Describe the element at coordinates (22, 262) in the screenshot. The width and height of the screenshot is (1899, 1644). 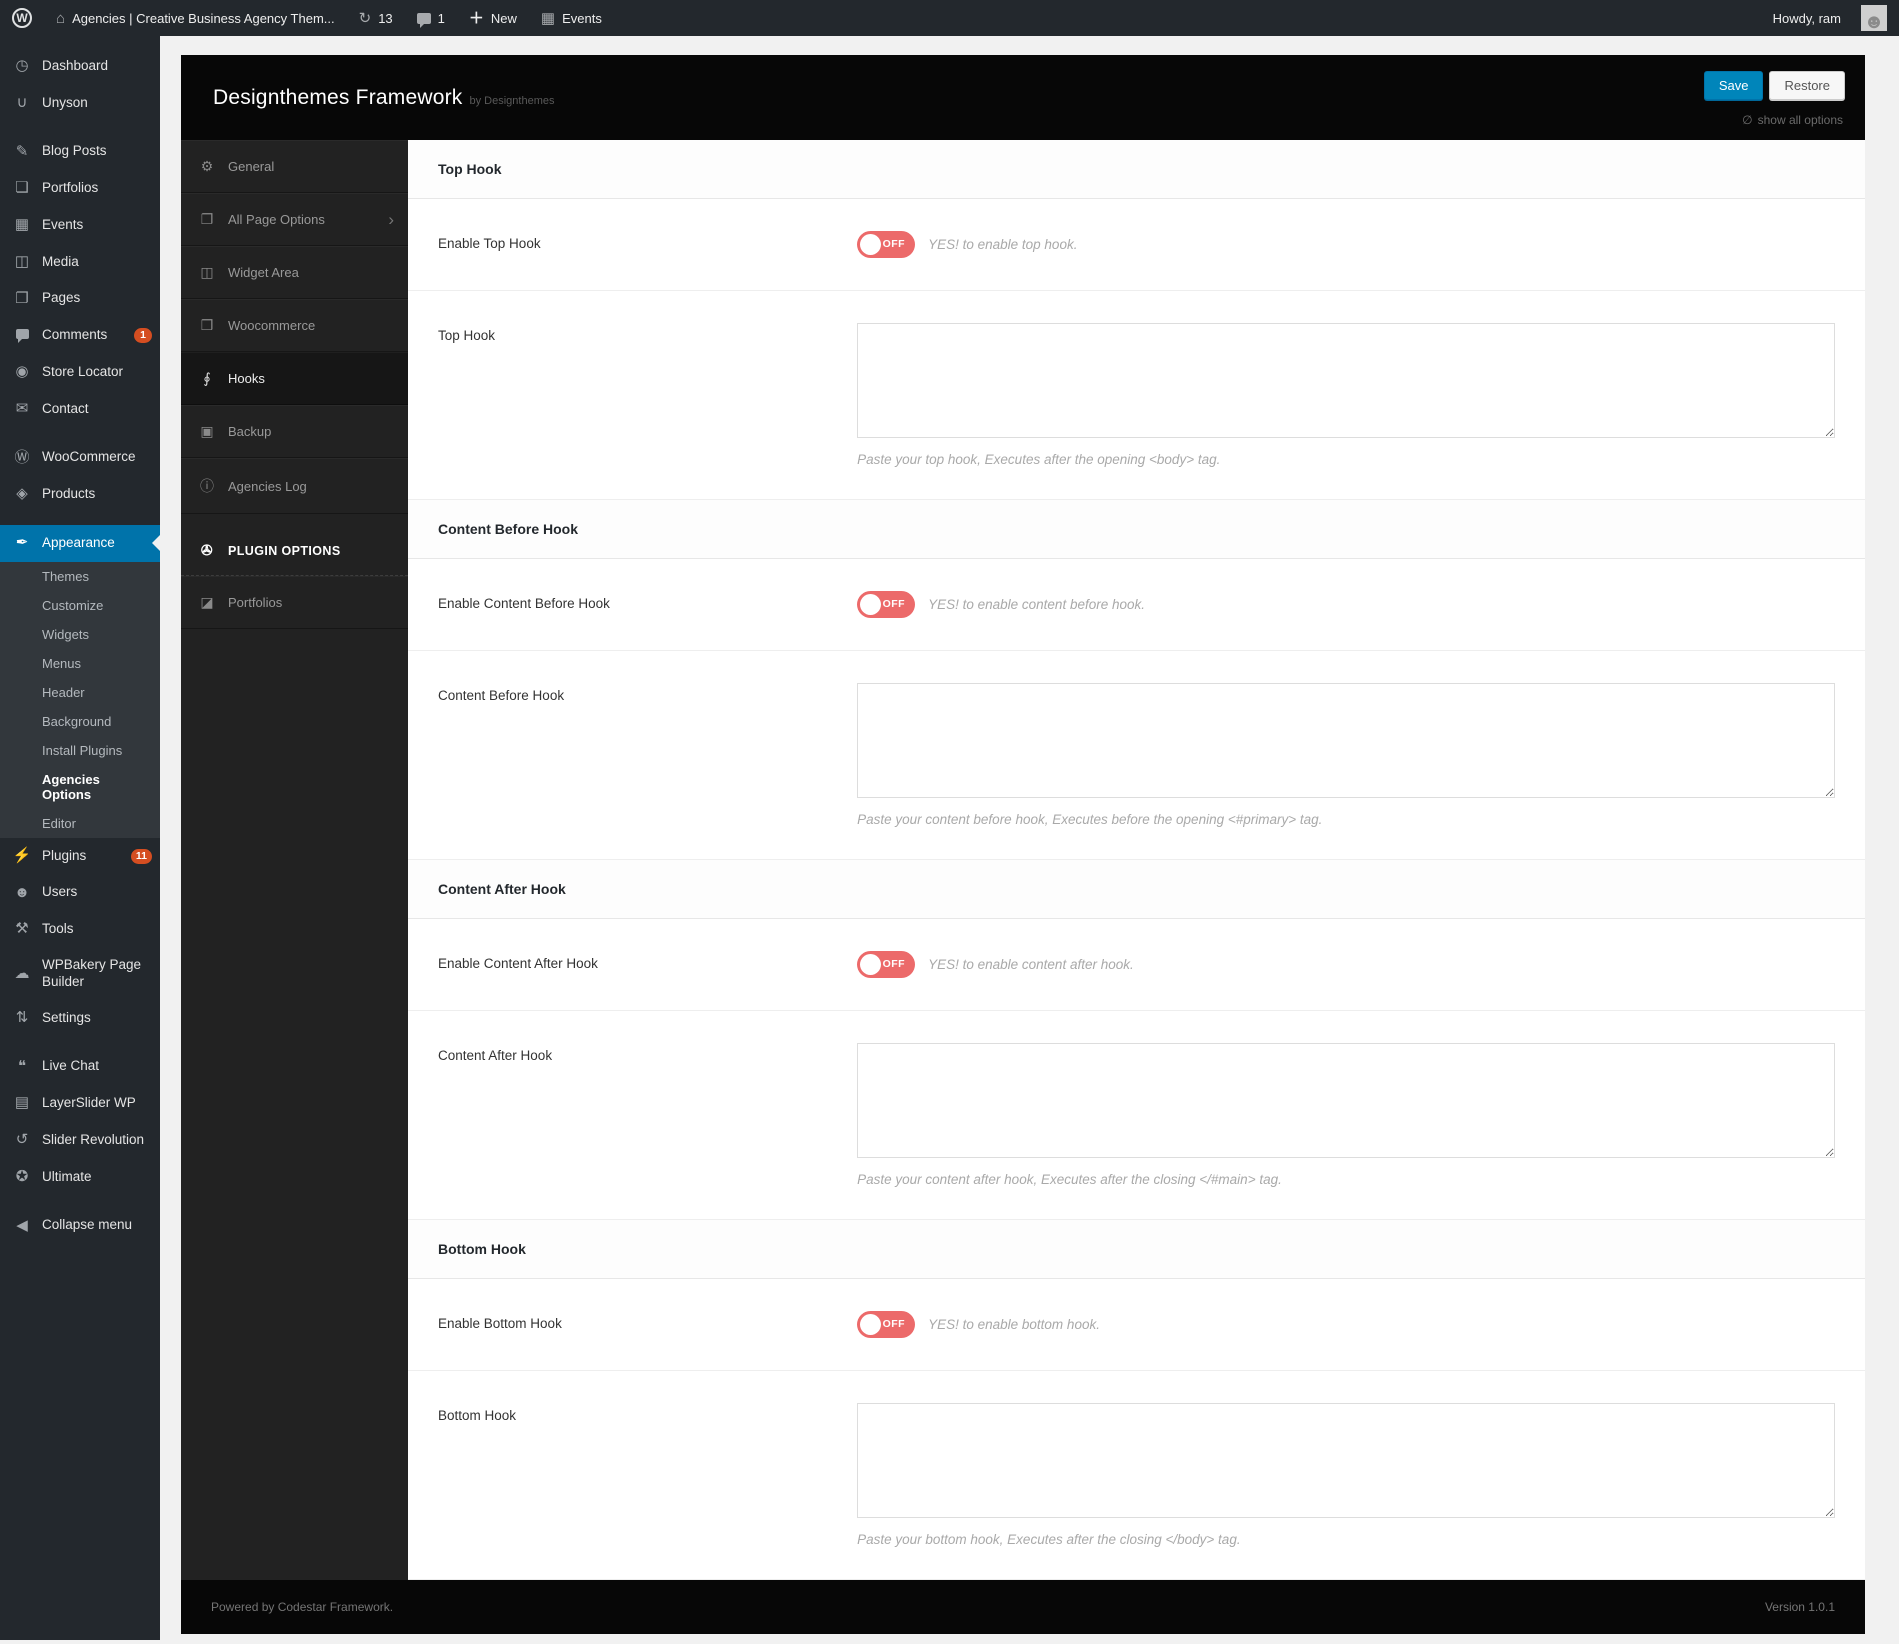
I see `media-icon: ◫` at that location.